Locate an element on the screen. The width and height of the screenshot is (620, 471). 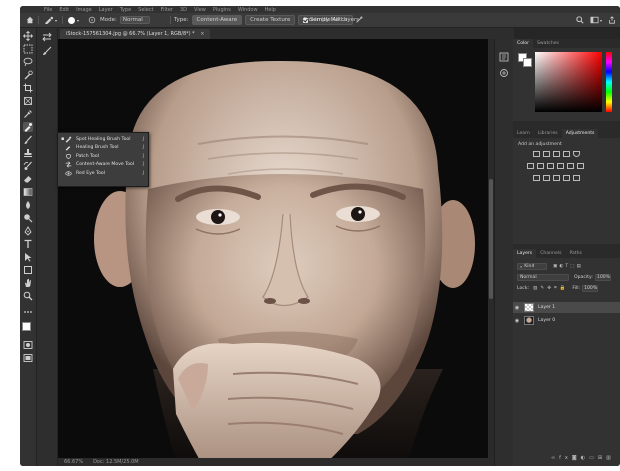
stamp-tool-icon is located at coordinates (28, 153).